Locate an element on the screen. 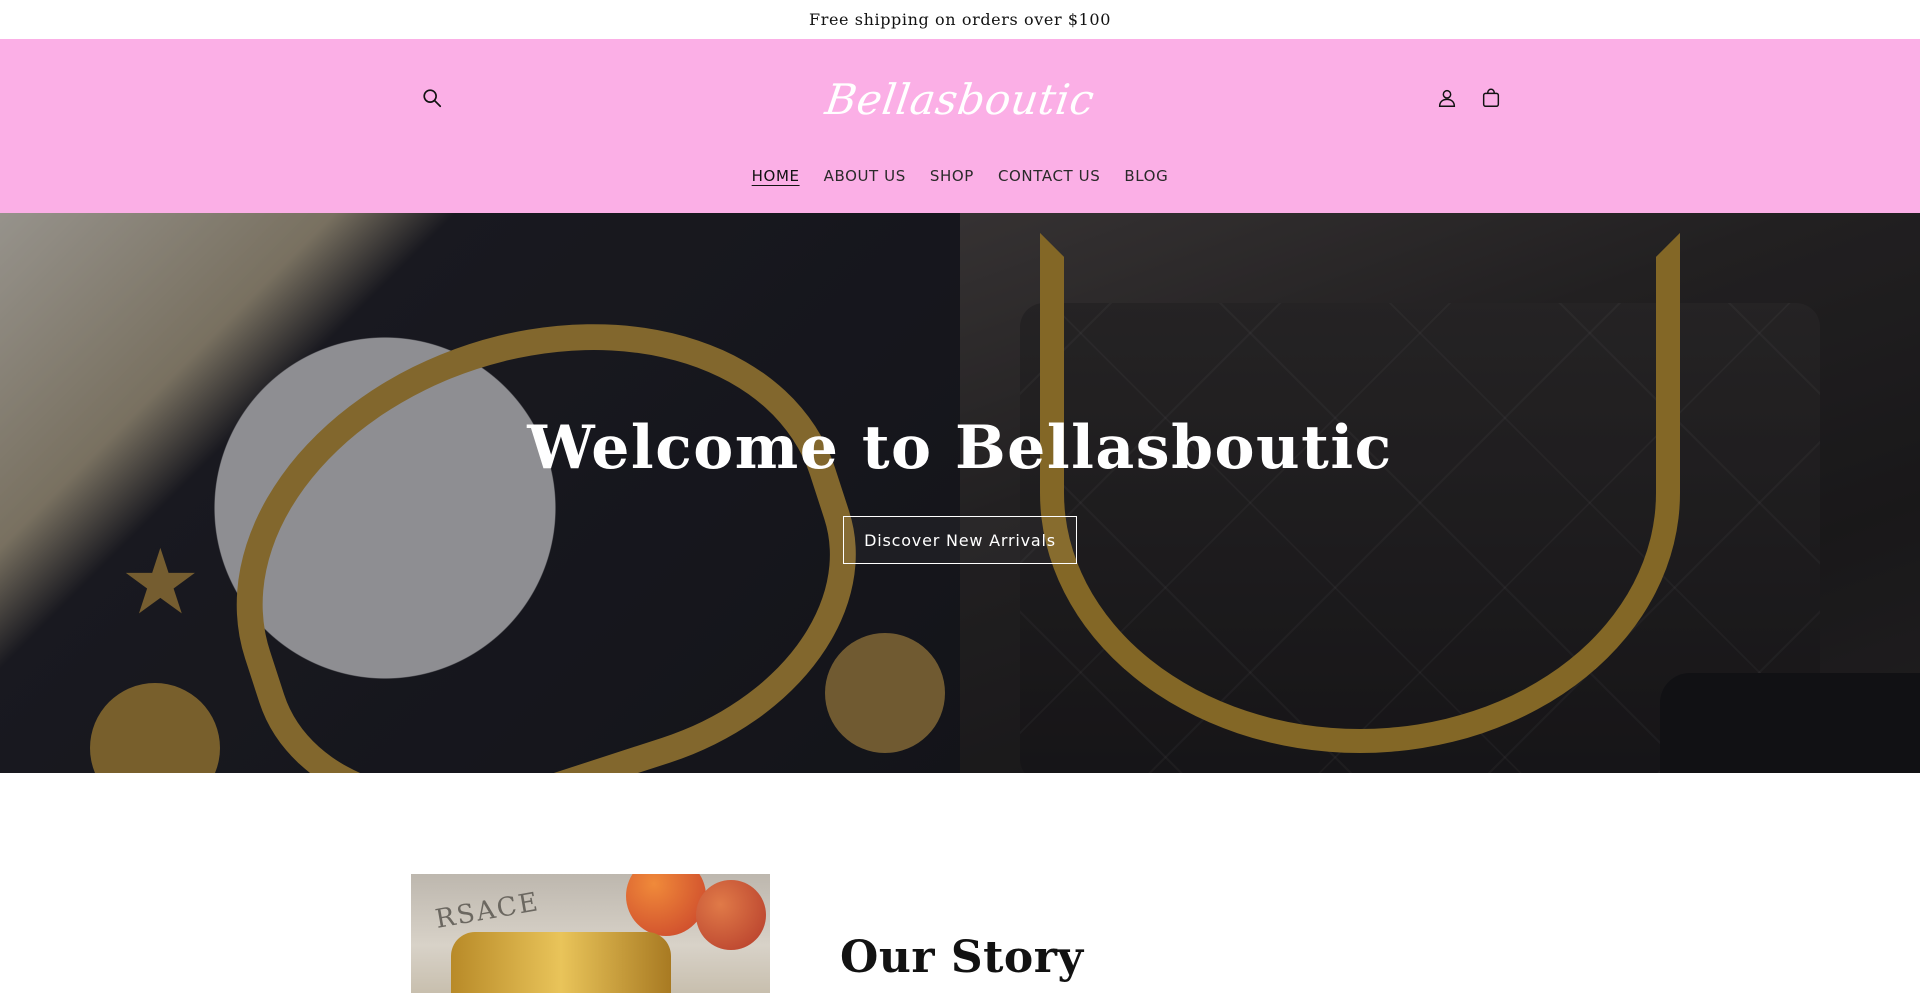 Image resolution: width=1920 pixels, height=993 pixels. story-image-brand-text: RSACE is located at coordinates (487, 911).